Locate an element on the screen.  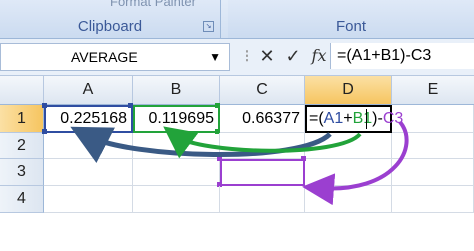
cell-d2 is located at coordinates (348, 146).